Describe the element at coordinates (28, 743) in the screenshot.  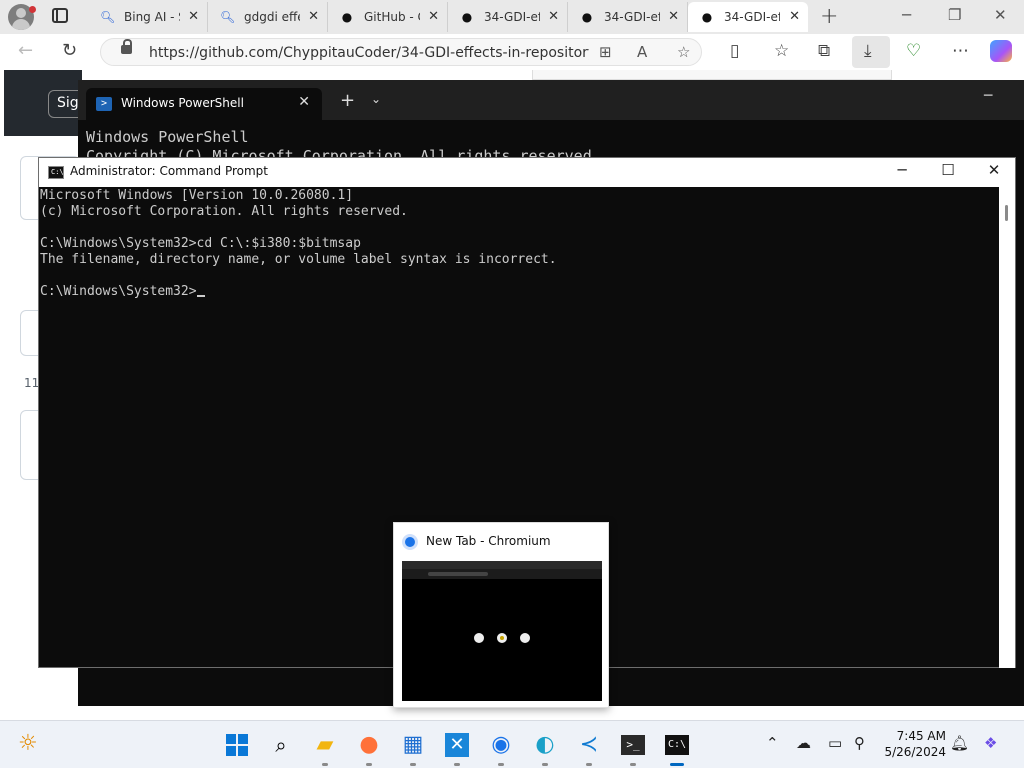
I see `weather-widget-icon: ☼` at that location.